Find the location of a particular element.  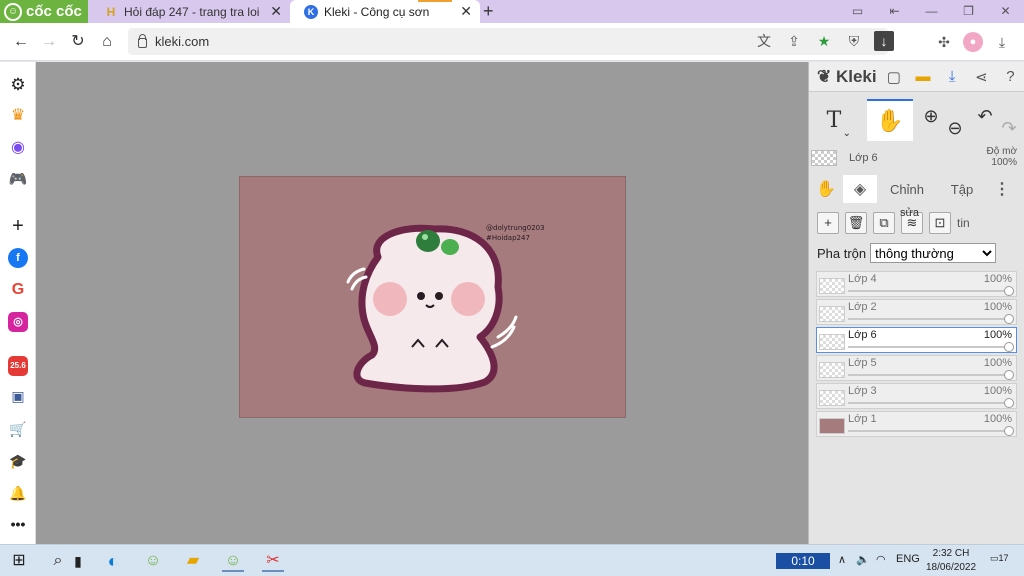

tab-edit: Chỉnh is located at coordinates (907, 189).